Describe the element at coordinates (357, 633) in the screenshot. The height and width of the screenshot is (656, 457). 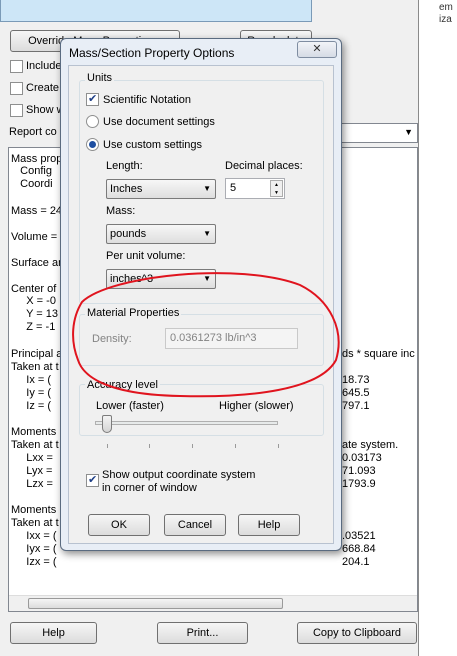
I see `copy-to-clipboard-button: Copy to Clipboard` at that location.